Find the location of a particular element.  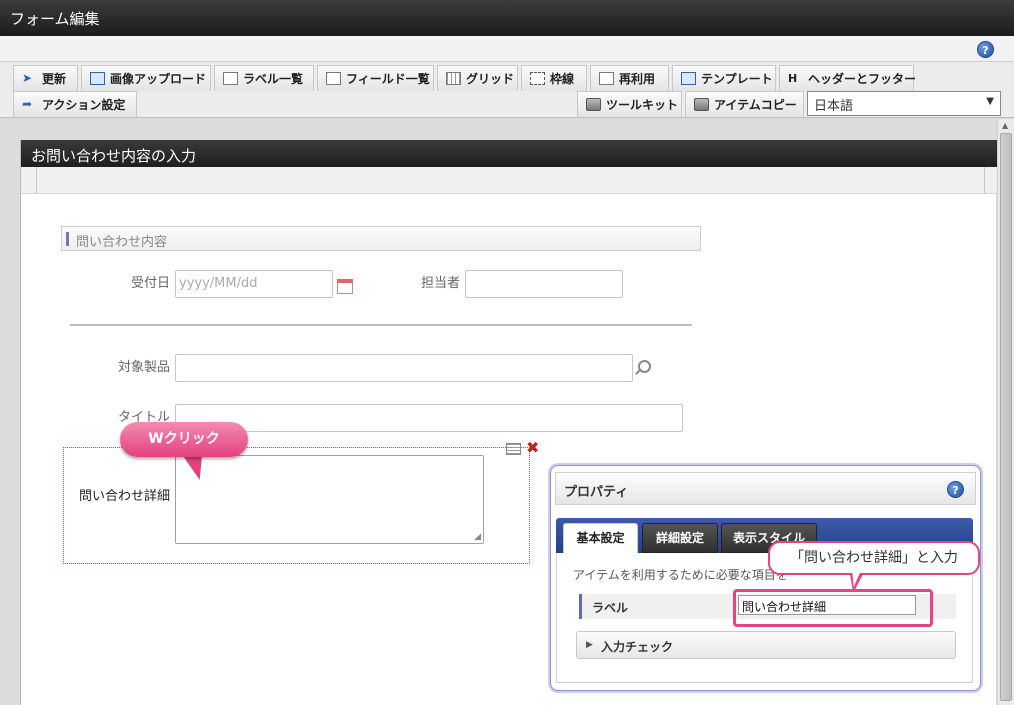

calendar-icon is located at coordinates (345, 286).